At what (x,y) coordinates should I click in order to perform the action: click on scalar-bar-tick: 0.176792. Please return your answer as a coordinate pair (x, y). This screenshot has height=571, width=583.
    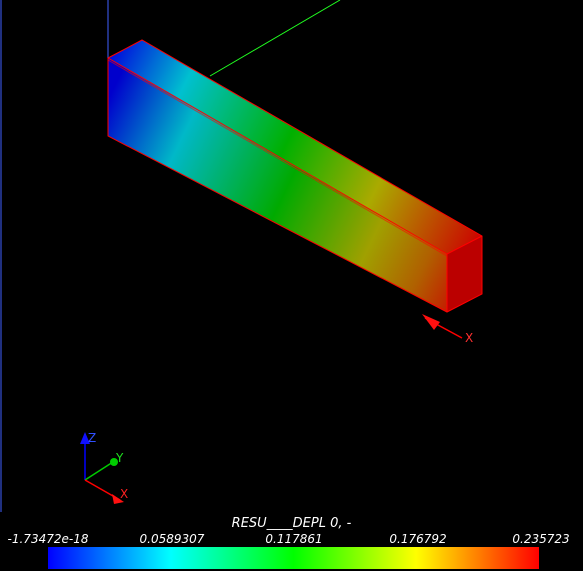
    Looking at the image, I should click on (418, 539).